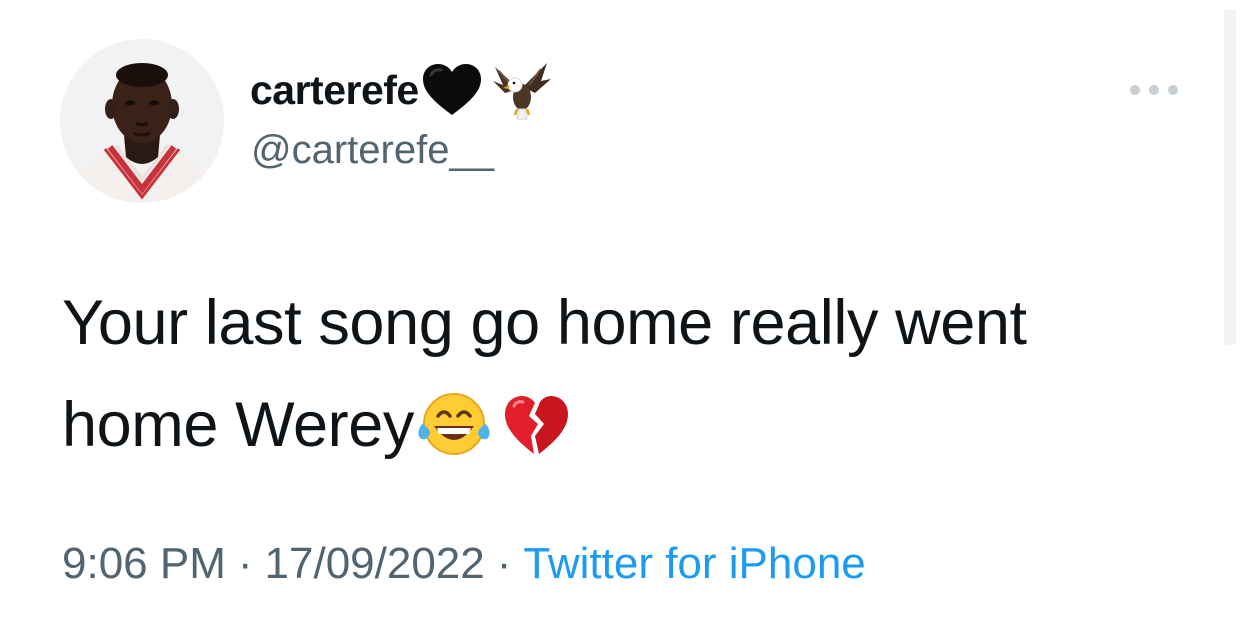 This screenshot has height=623, width=1242. I want to click on eagle-icon, so click(520, 90).